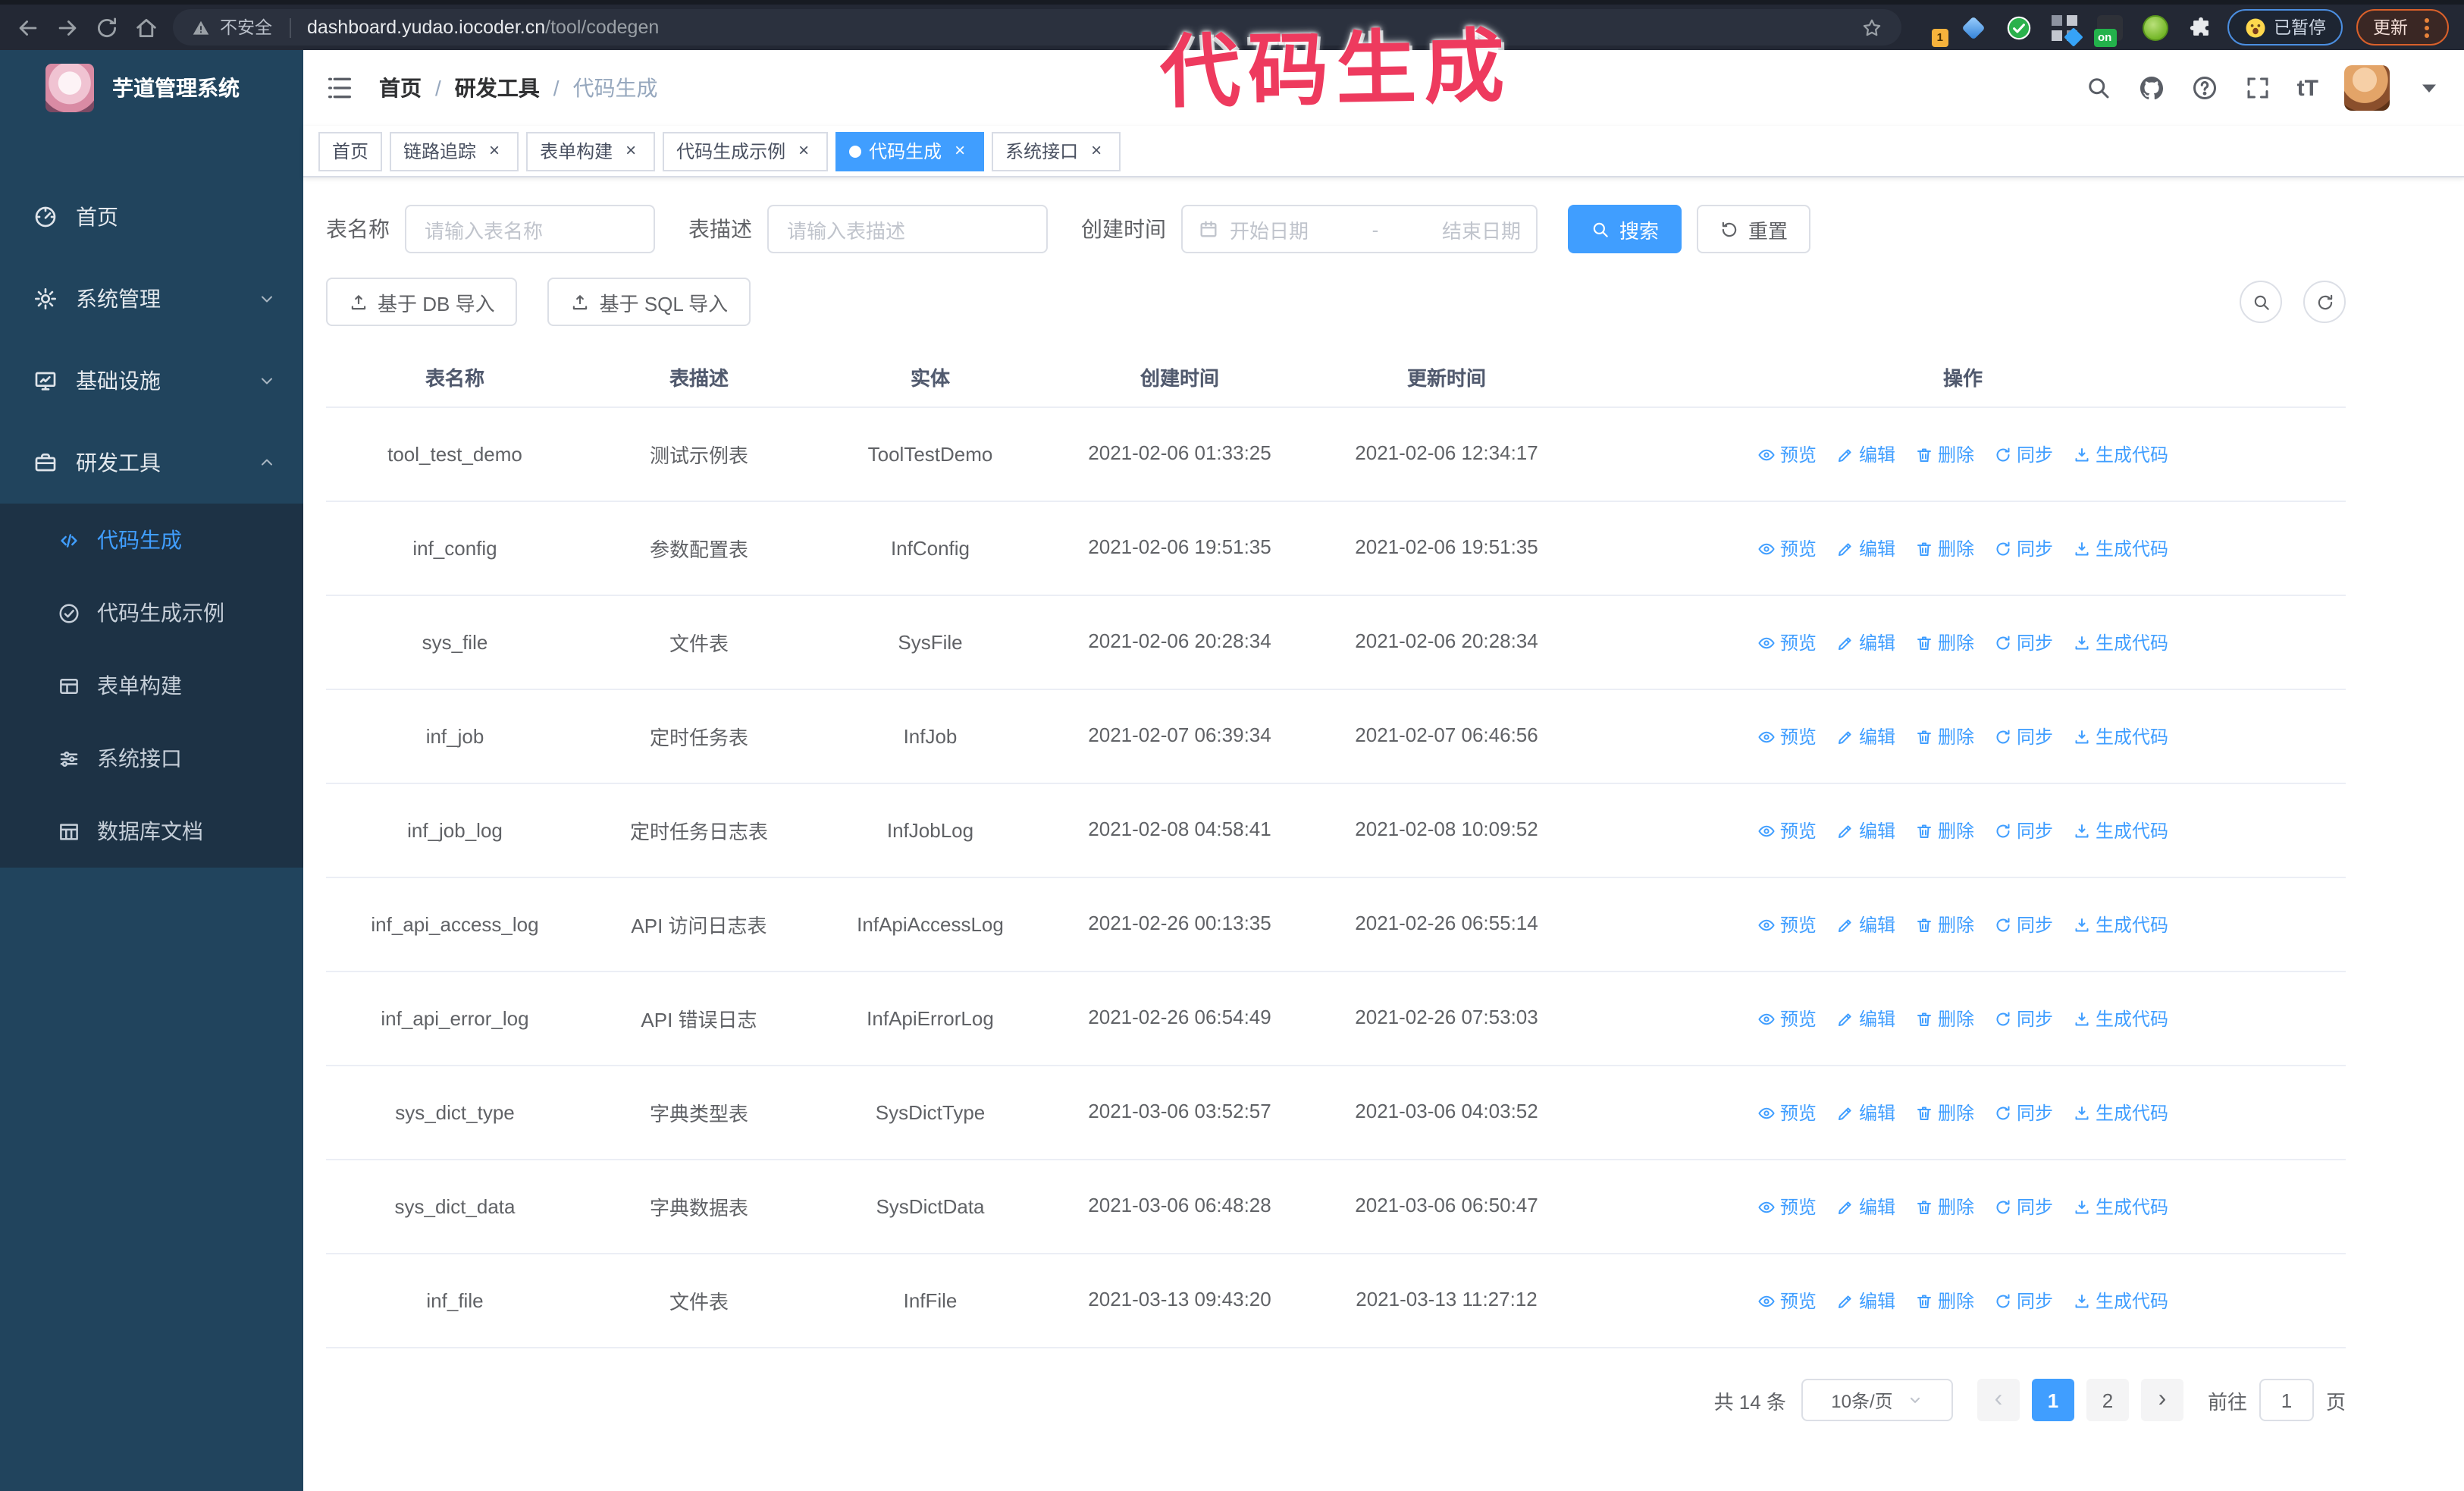 This screenshot has width=2464, height=1491. I want to click on tab-codegen-example: 代码生成示例 ×, so click(746, 151).